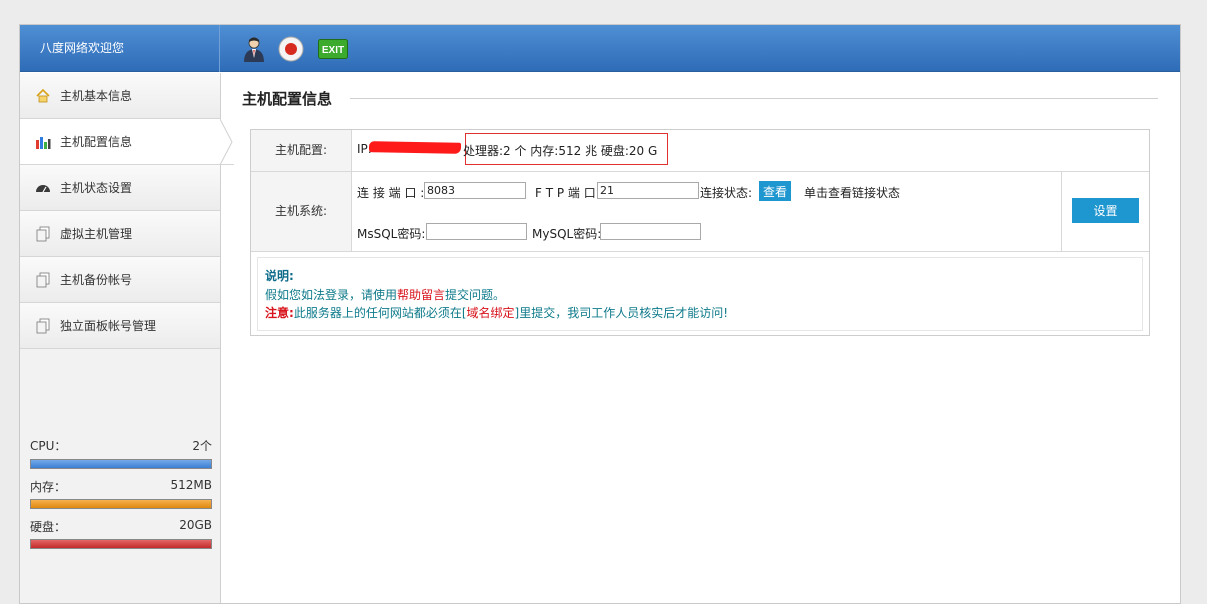 The height and width of the screenshot is (604, 1207). I want to click on disk-bar, so click(121, 544).